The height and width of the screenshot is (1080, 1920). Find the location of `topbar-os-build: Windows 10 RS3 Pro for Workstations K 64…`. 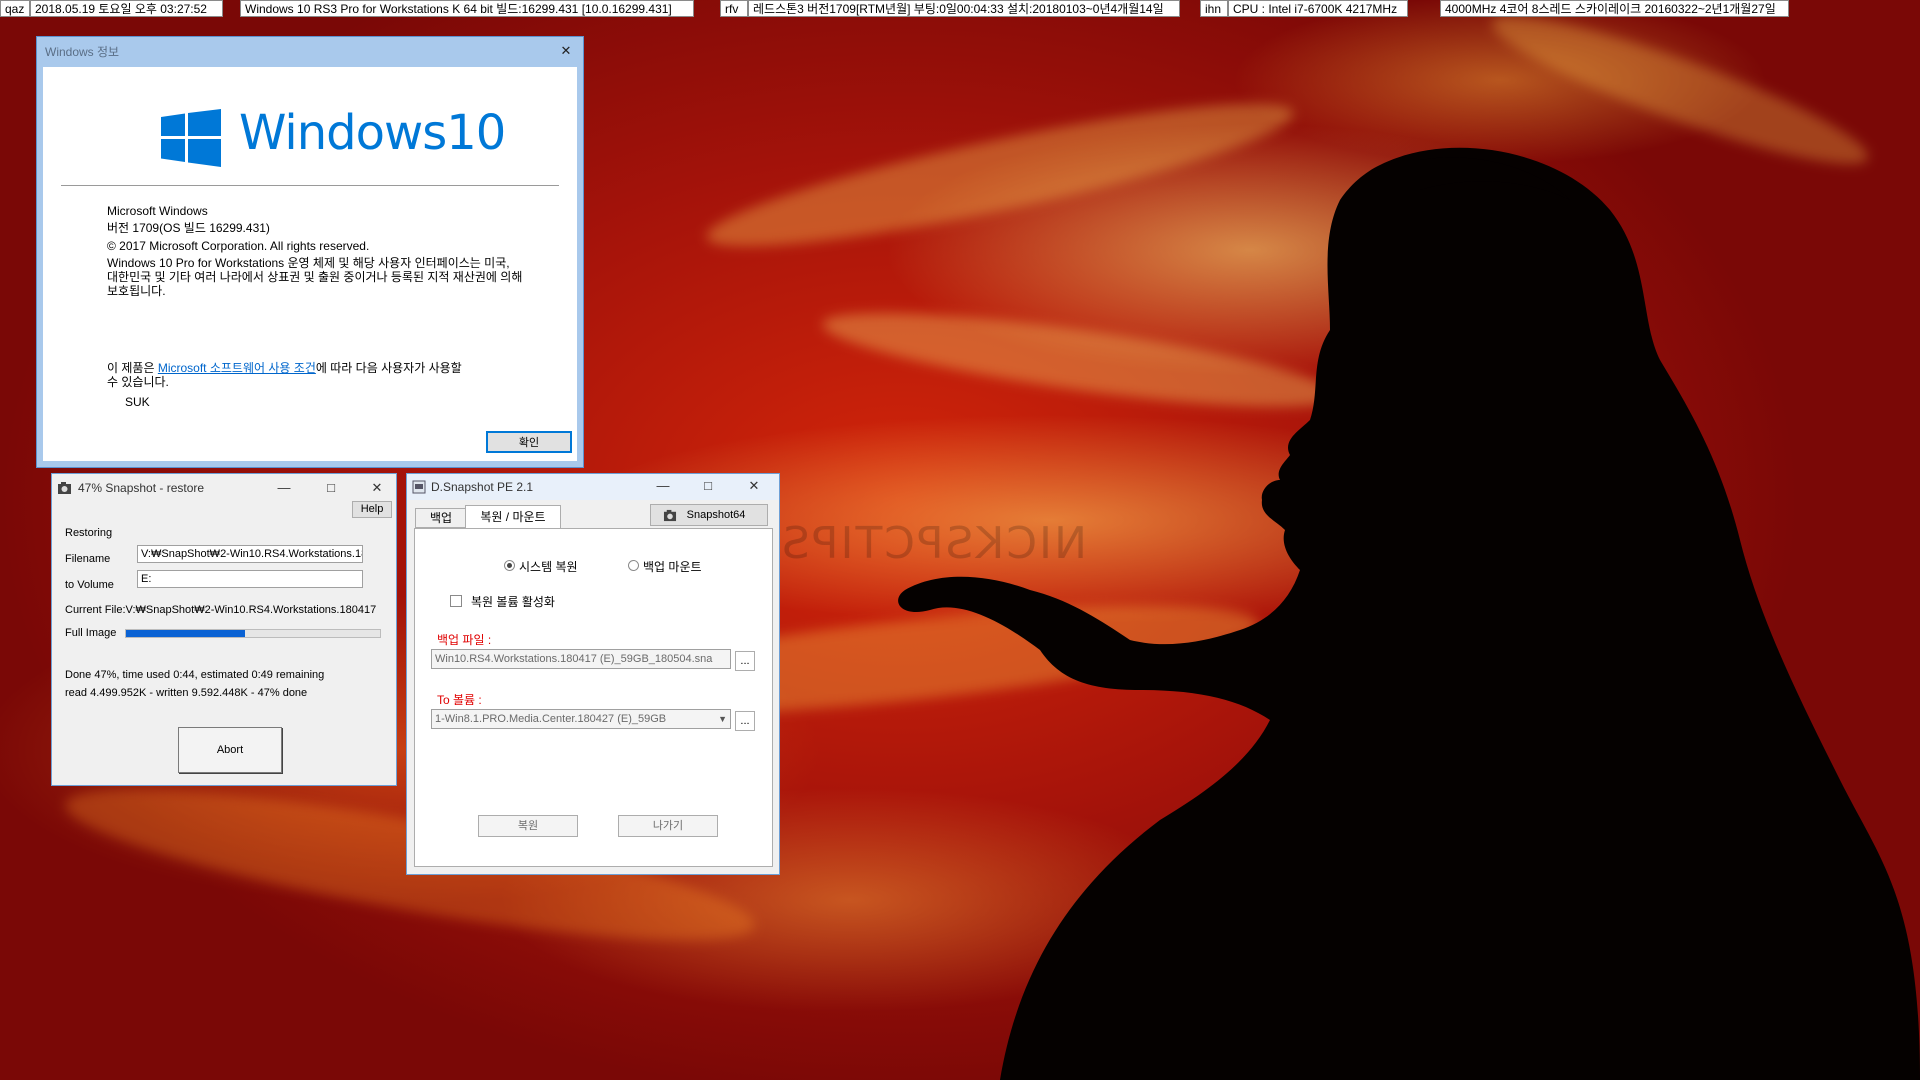

topbar-os-build: Windows 10 RS3 Pro for Workstations K 64… is located at coordinates (467, 8).